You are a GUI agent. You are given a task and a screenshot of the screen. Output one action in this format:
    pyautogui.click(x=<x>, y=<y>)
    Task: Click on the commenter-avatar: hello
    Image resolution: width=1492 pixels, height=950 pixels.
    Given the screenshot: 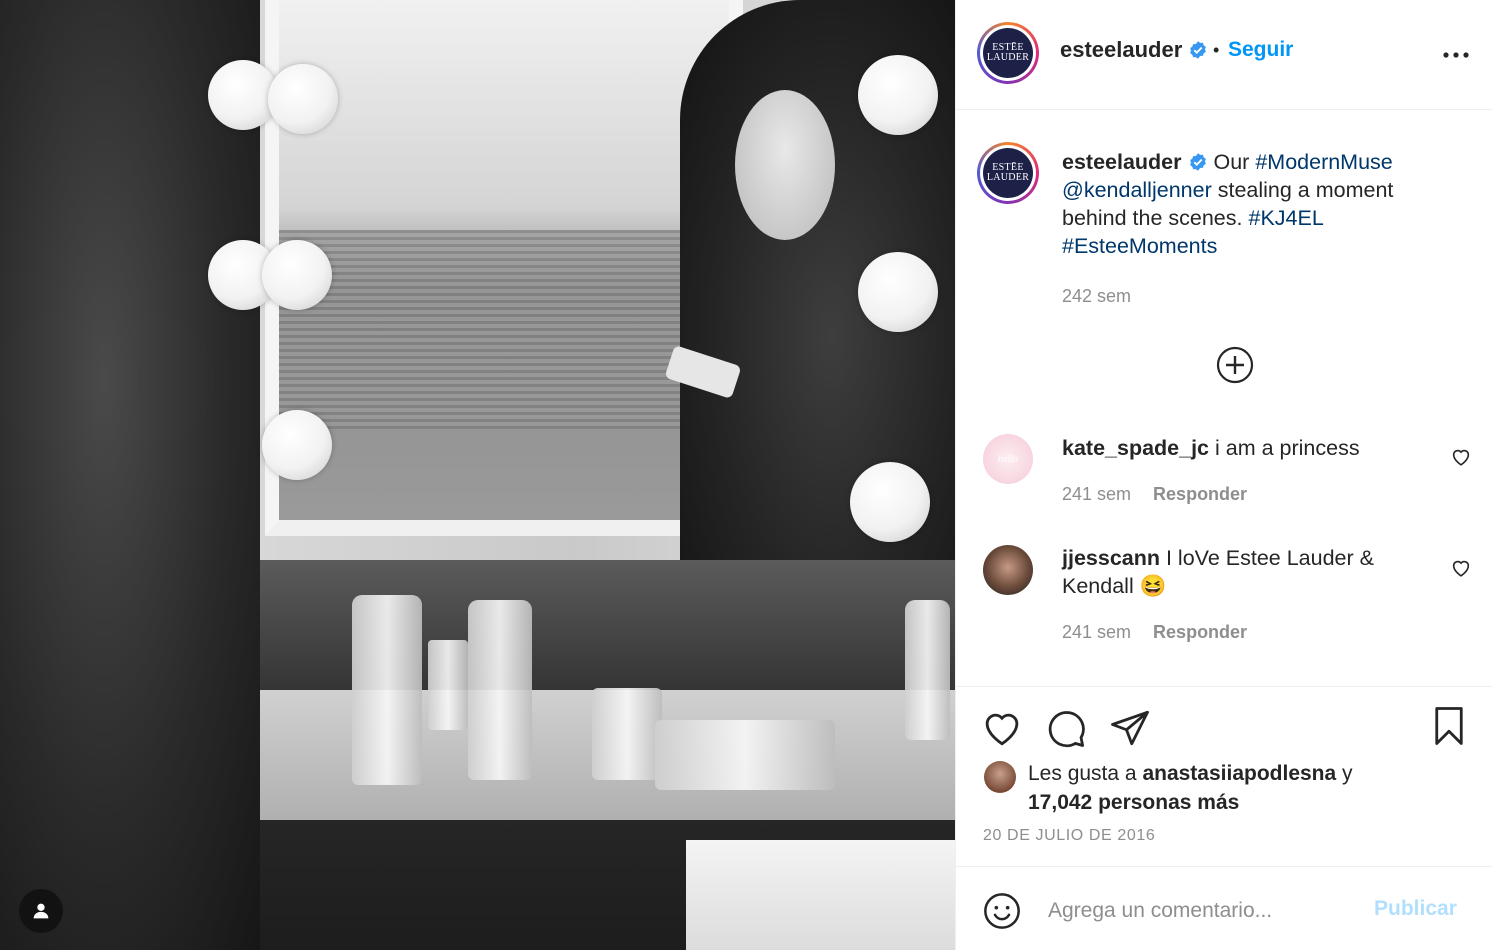 What is the action you would take?
    pyautogui.click(x=1008, y=459)
    